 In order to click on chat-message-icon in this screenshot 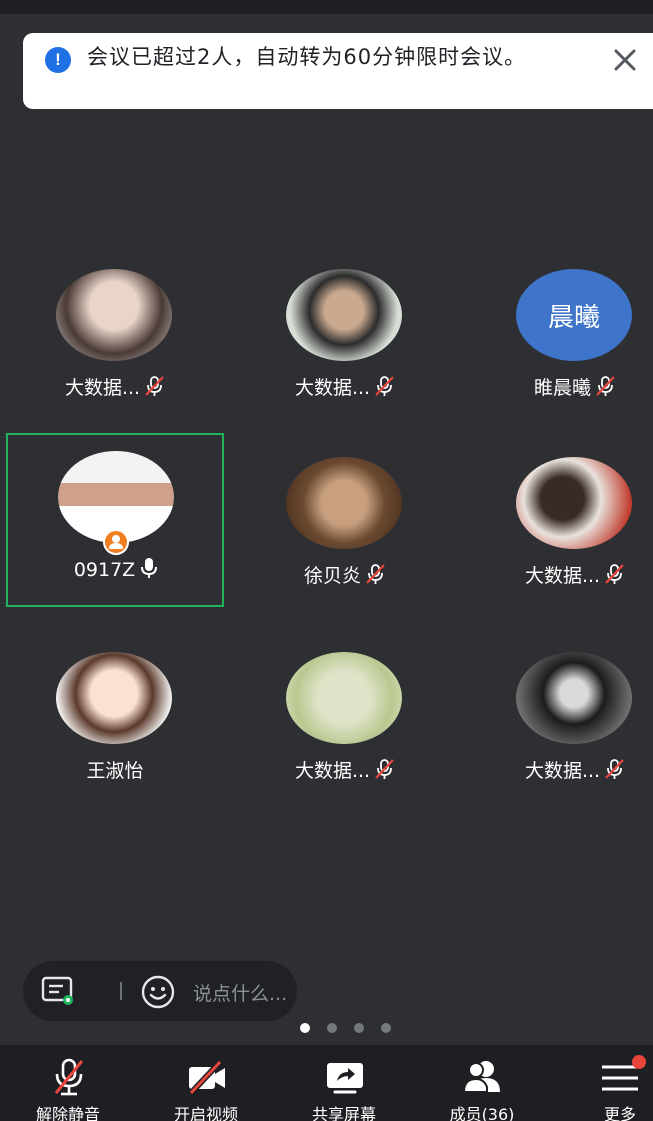, I will do `click(58, 991)`.